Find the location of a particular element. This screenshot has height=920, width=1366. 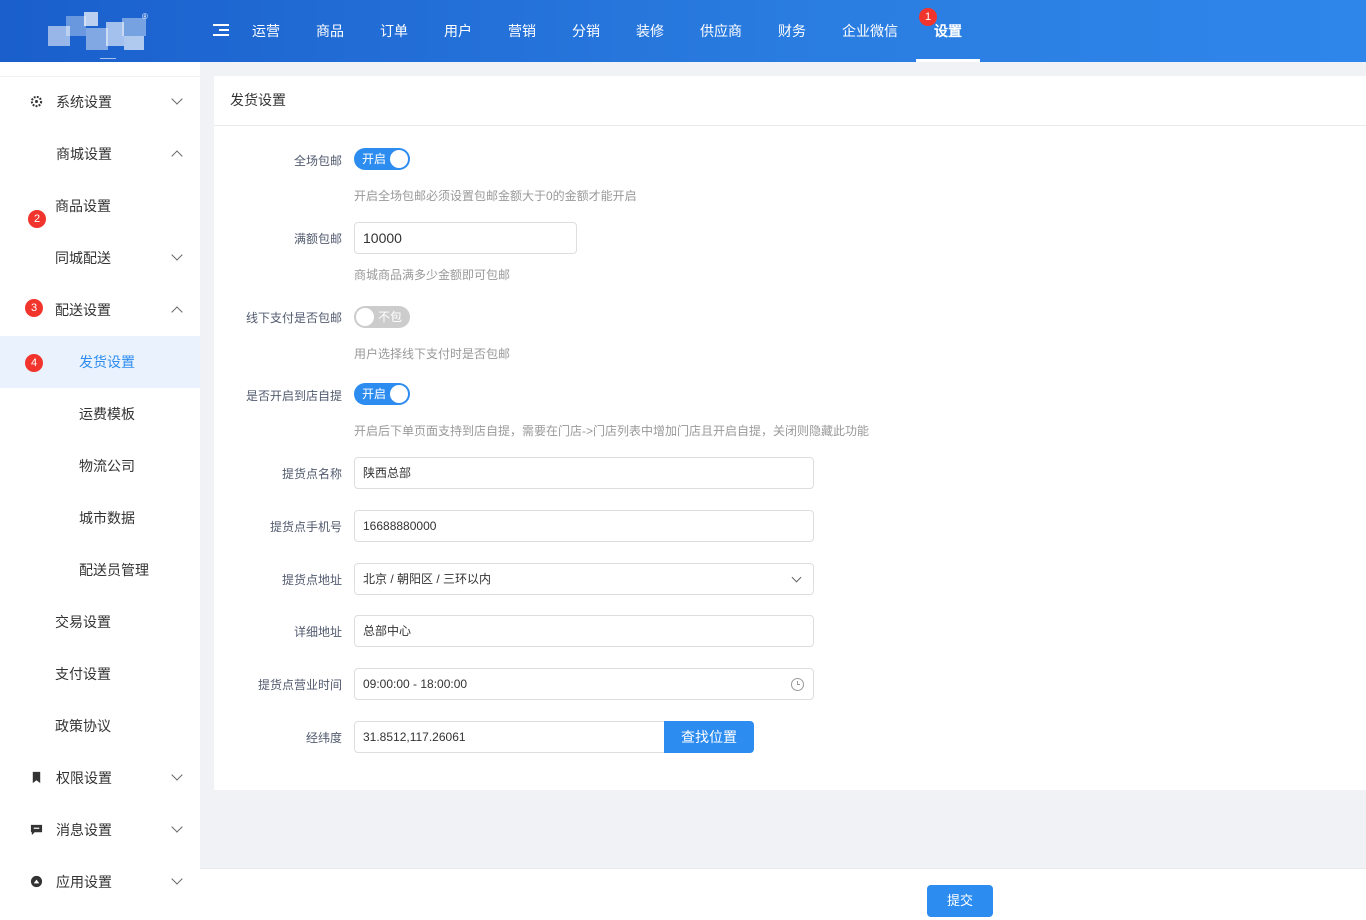

sidebar-item-city-data: 城市数据 is located at coordinates (100, 518).